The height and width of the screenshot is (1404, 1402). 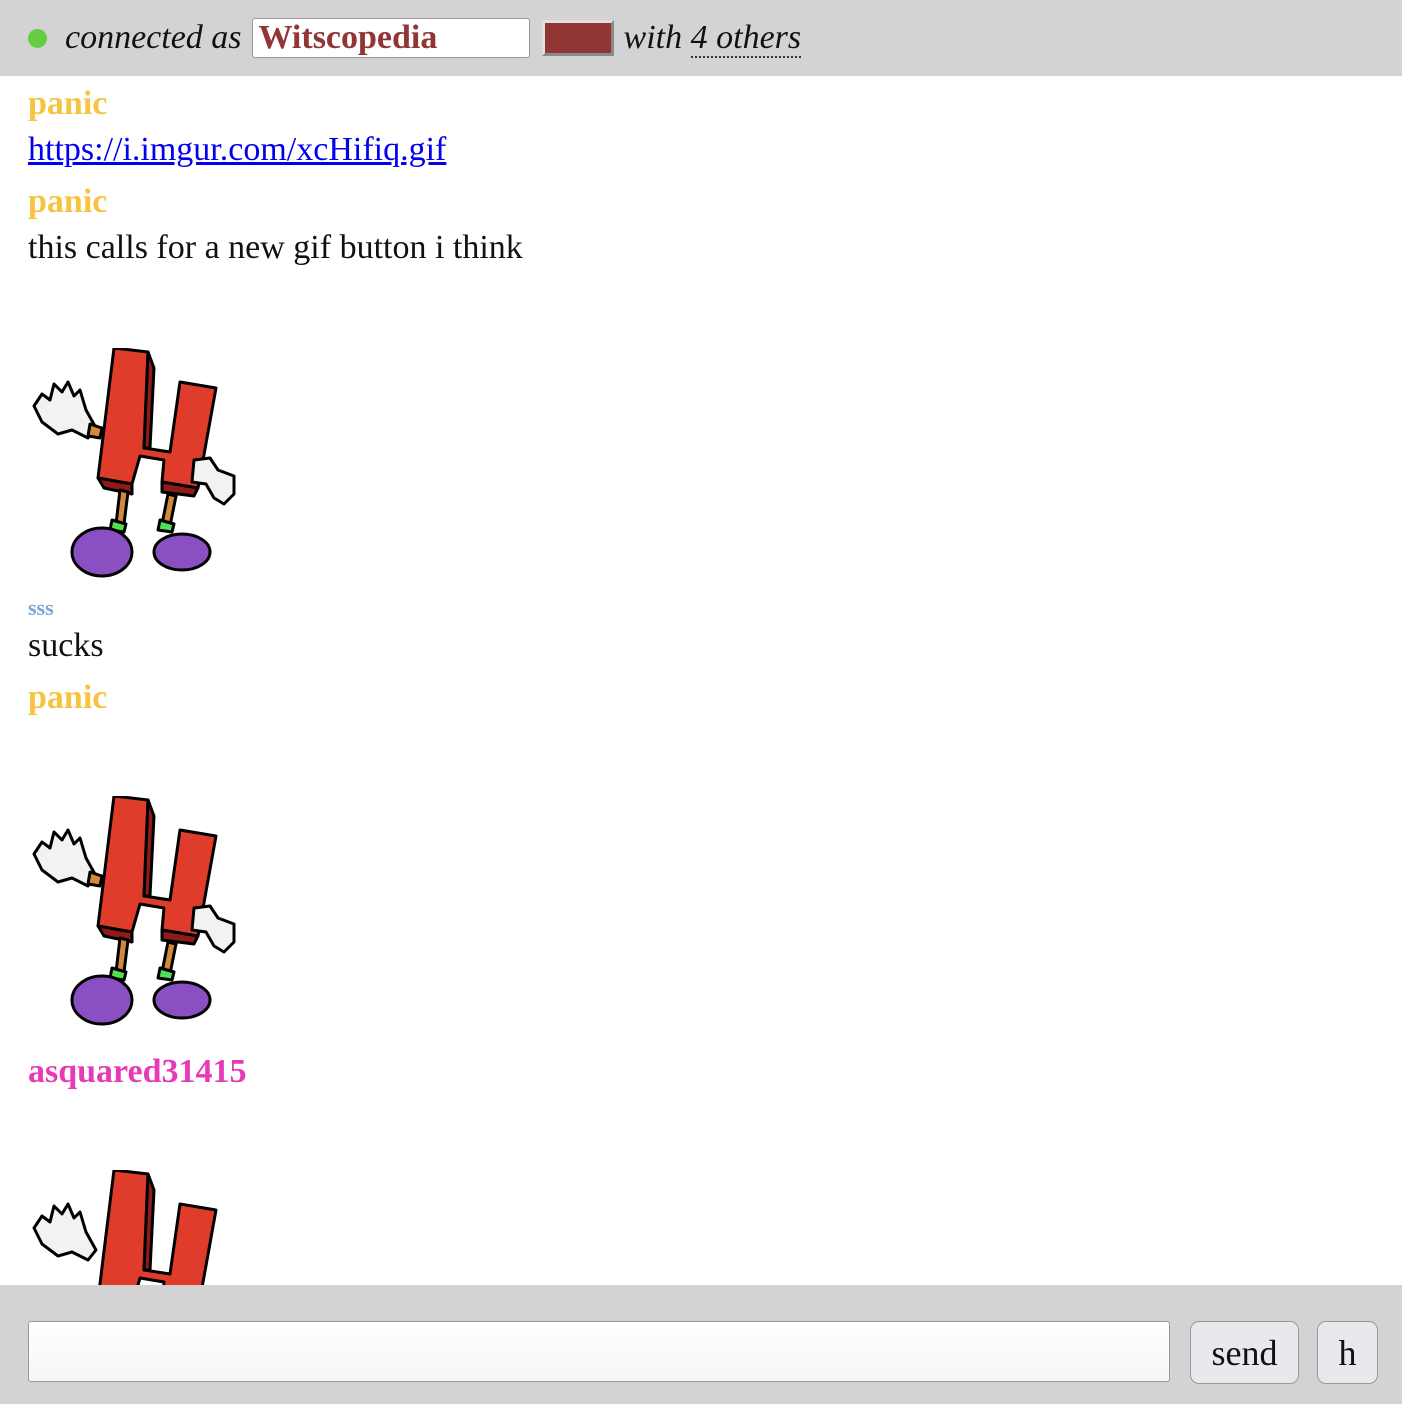 What do you see at coordinates (1347, 1352) in the screenshot?
I see `h-gif-button: h` at bounding box center [1347, 1352].